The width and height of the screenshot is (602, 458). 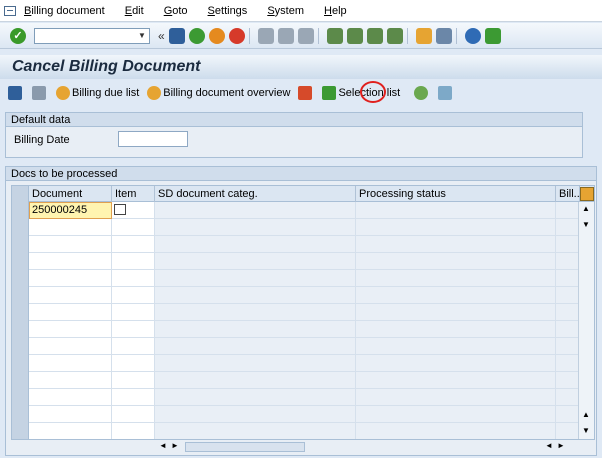 I want to click on cancel-icon, so click(x=236, y=35).